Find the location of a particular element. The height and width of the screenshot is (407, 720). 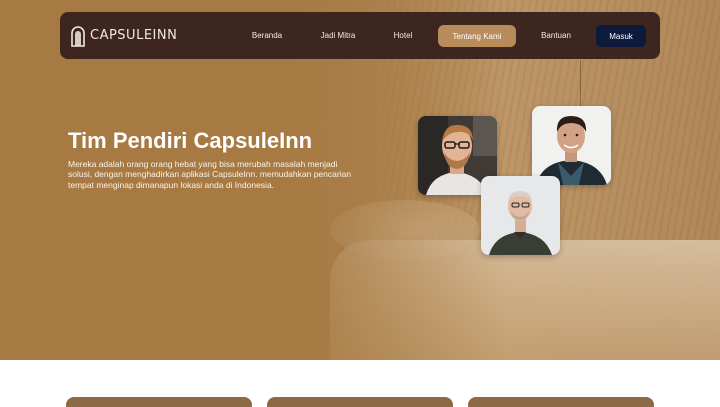

nav-item-tentang-kami: Tentang Kami is located at coordinates (477, 35).